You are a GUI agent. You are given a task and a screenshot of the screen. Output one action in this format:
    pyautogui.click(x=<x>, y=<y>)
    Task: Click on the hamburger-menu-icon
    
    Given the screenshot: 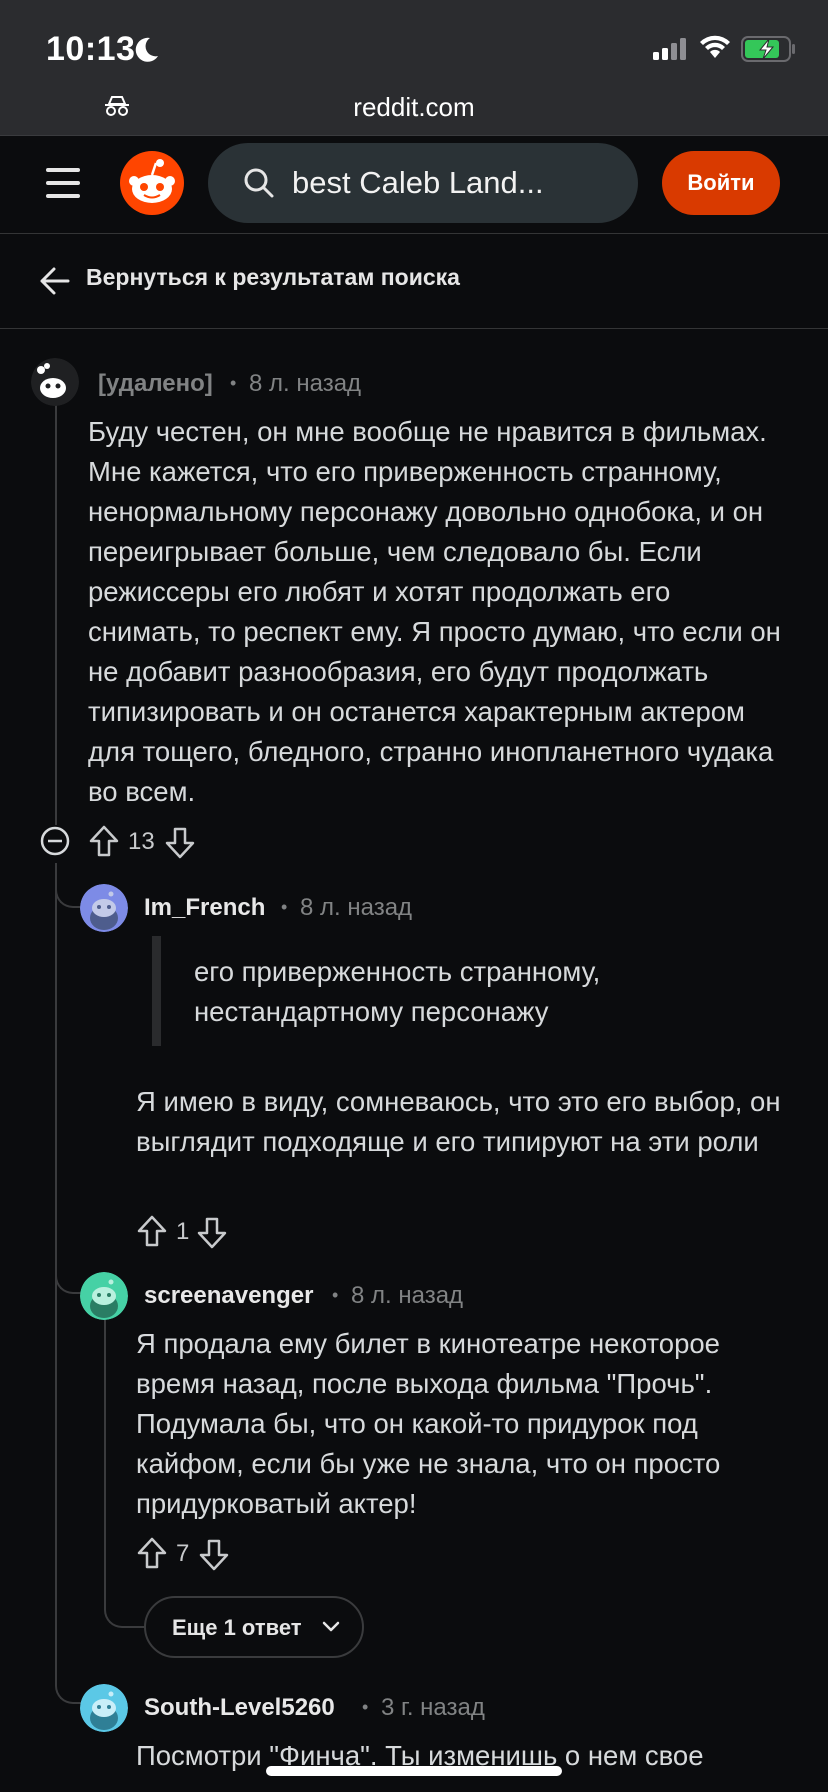 What is the action you would take?
    pyautogui.click(x=63, y=183)
    